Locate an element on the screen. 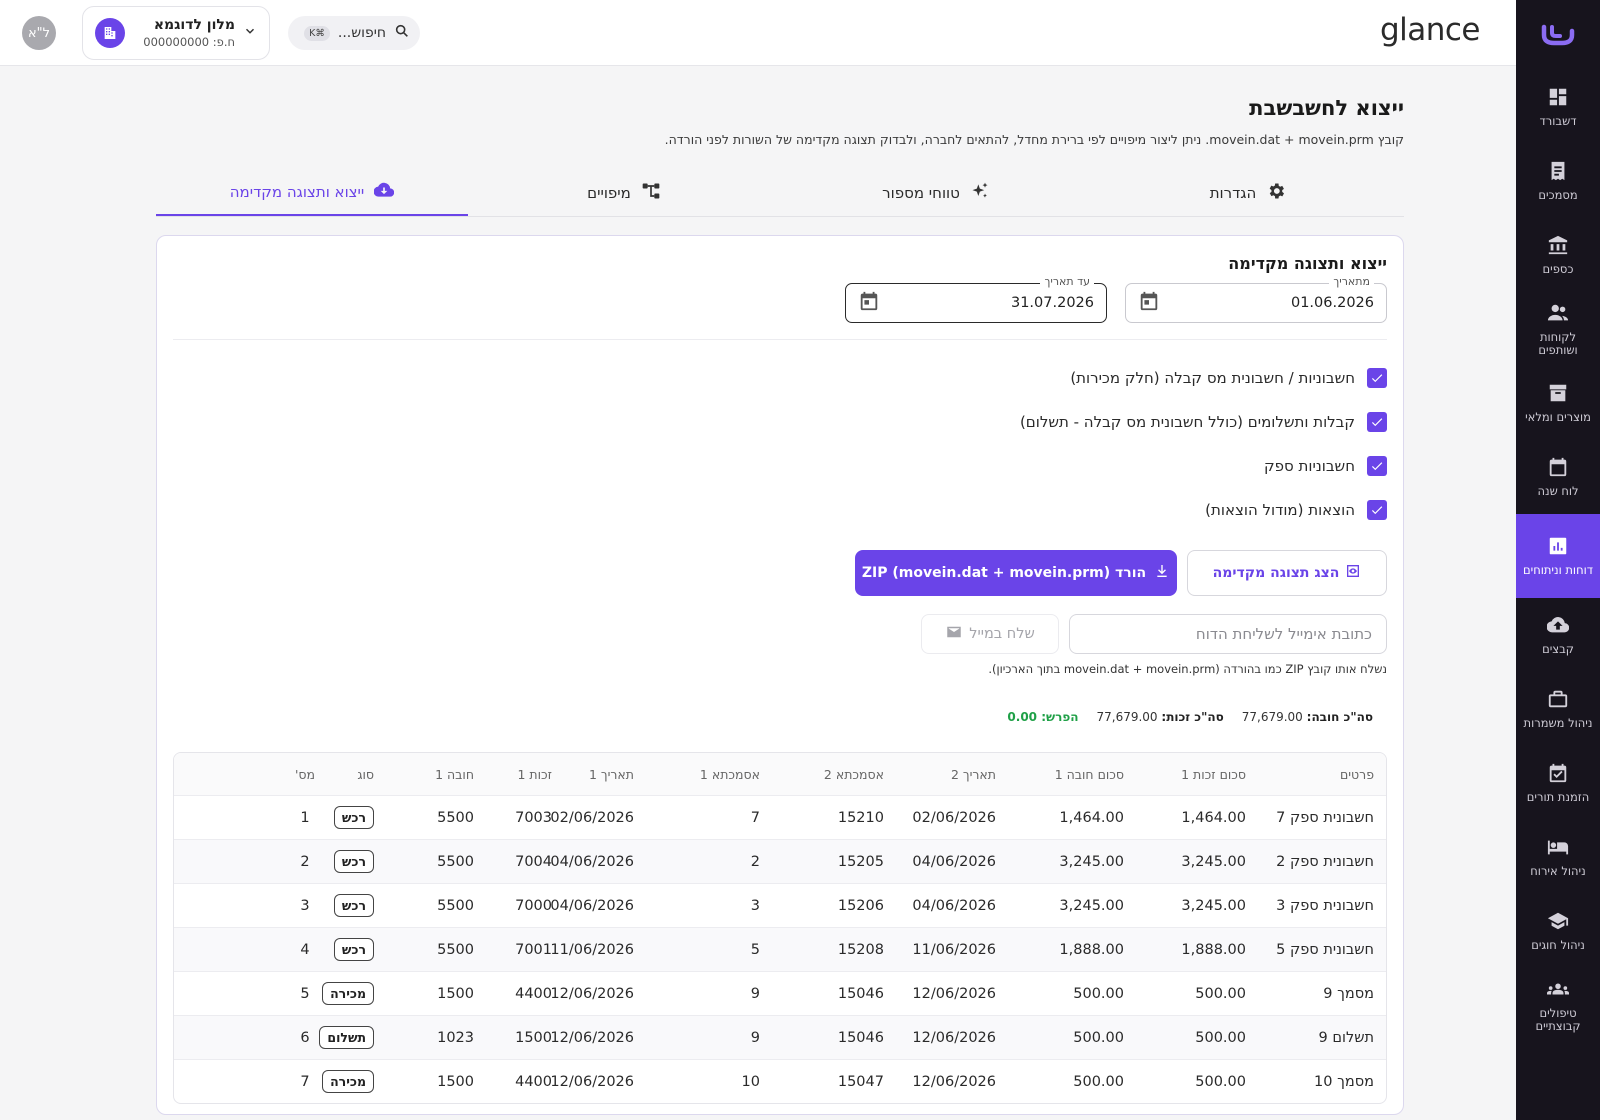 The height and width of the screenshot is (1120, 1600). from-date-label: מתאריך is located at coordinates (1351, 281).